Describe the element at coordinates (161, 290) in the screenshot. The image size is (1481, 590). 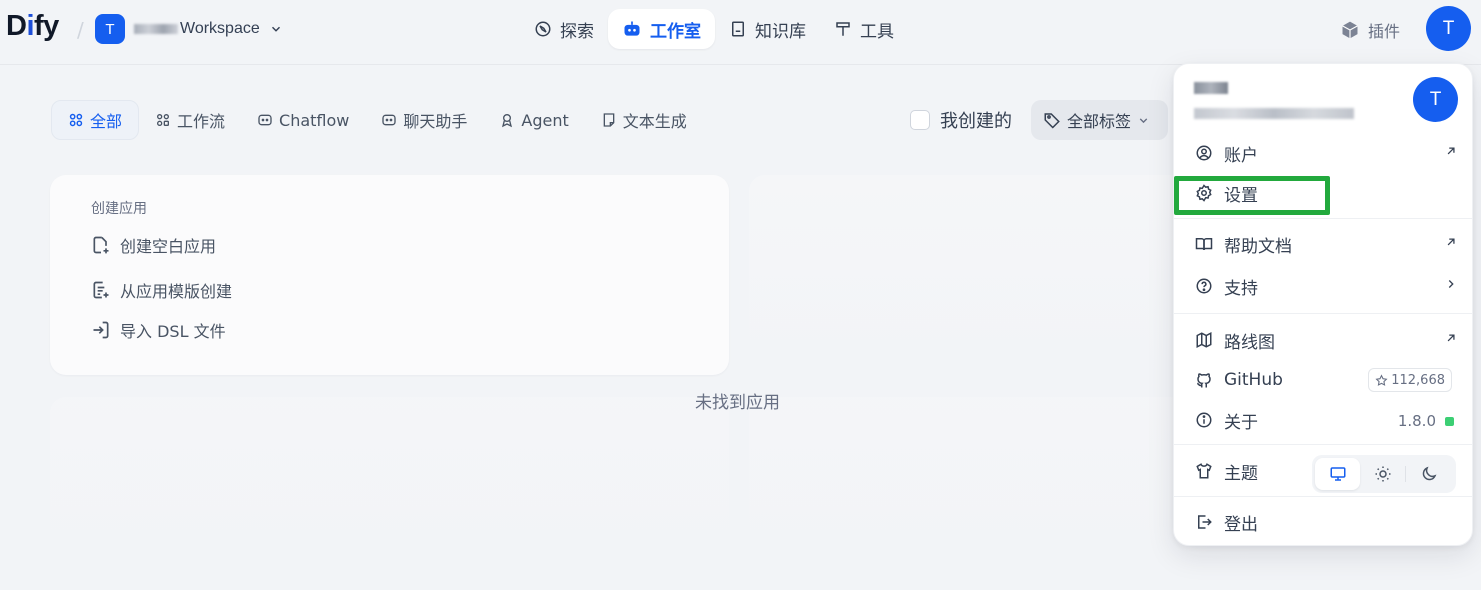
I see `create-from-template-button: 从应用模版创建` at that location.